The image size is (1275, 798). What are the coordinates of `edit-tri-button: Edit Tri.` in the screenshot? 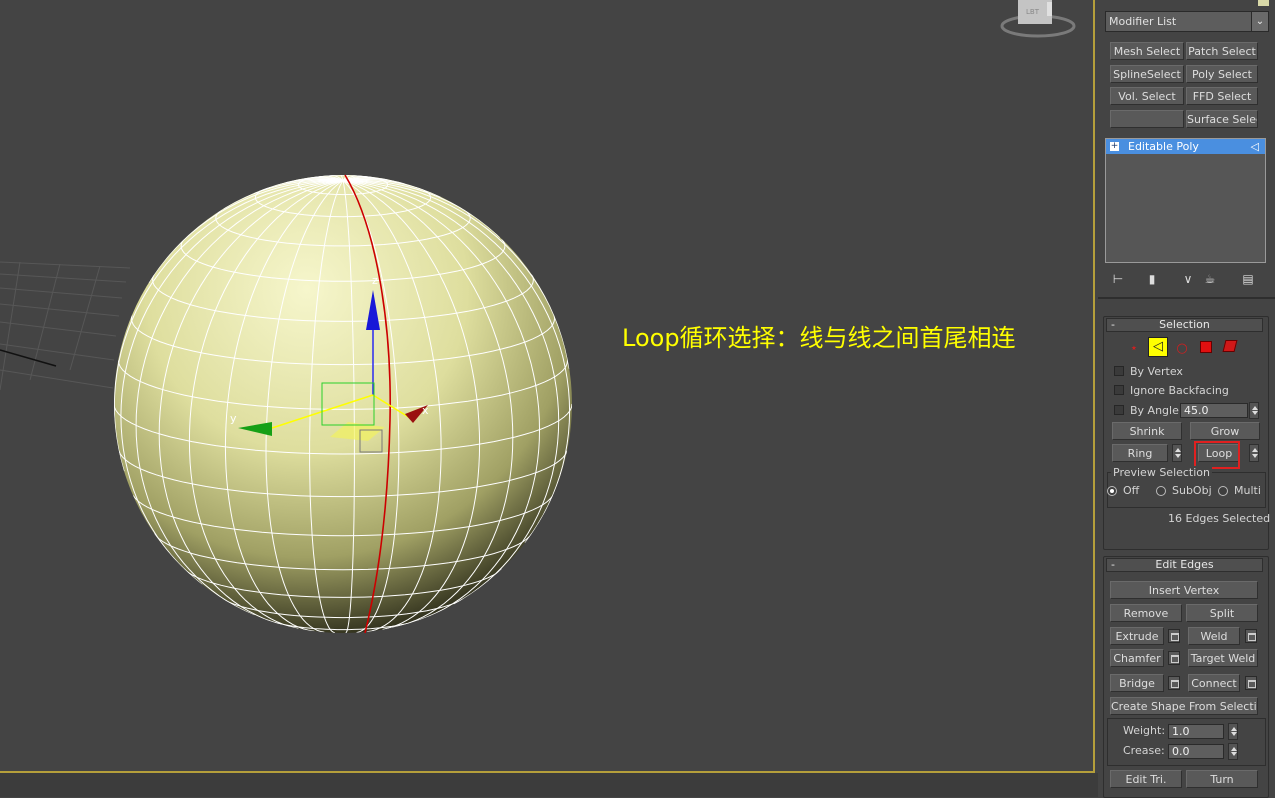 It's located at (1146, 779).